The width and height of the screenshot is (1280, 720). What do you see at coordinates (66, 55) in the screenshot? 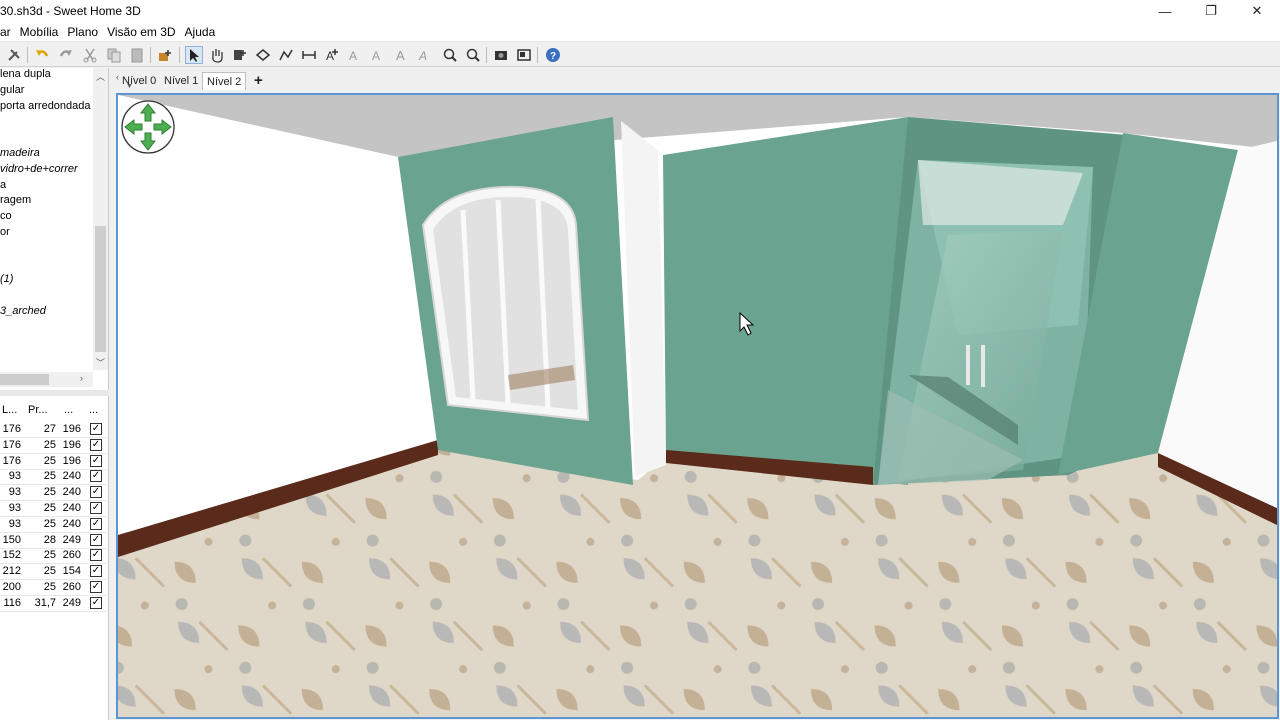
I see `redo-icon` at bounding box center [66, 55].